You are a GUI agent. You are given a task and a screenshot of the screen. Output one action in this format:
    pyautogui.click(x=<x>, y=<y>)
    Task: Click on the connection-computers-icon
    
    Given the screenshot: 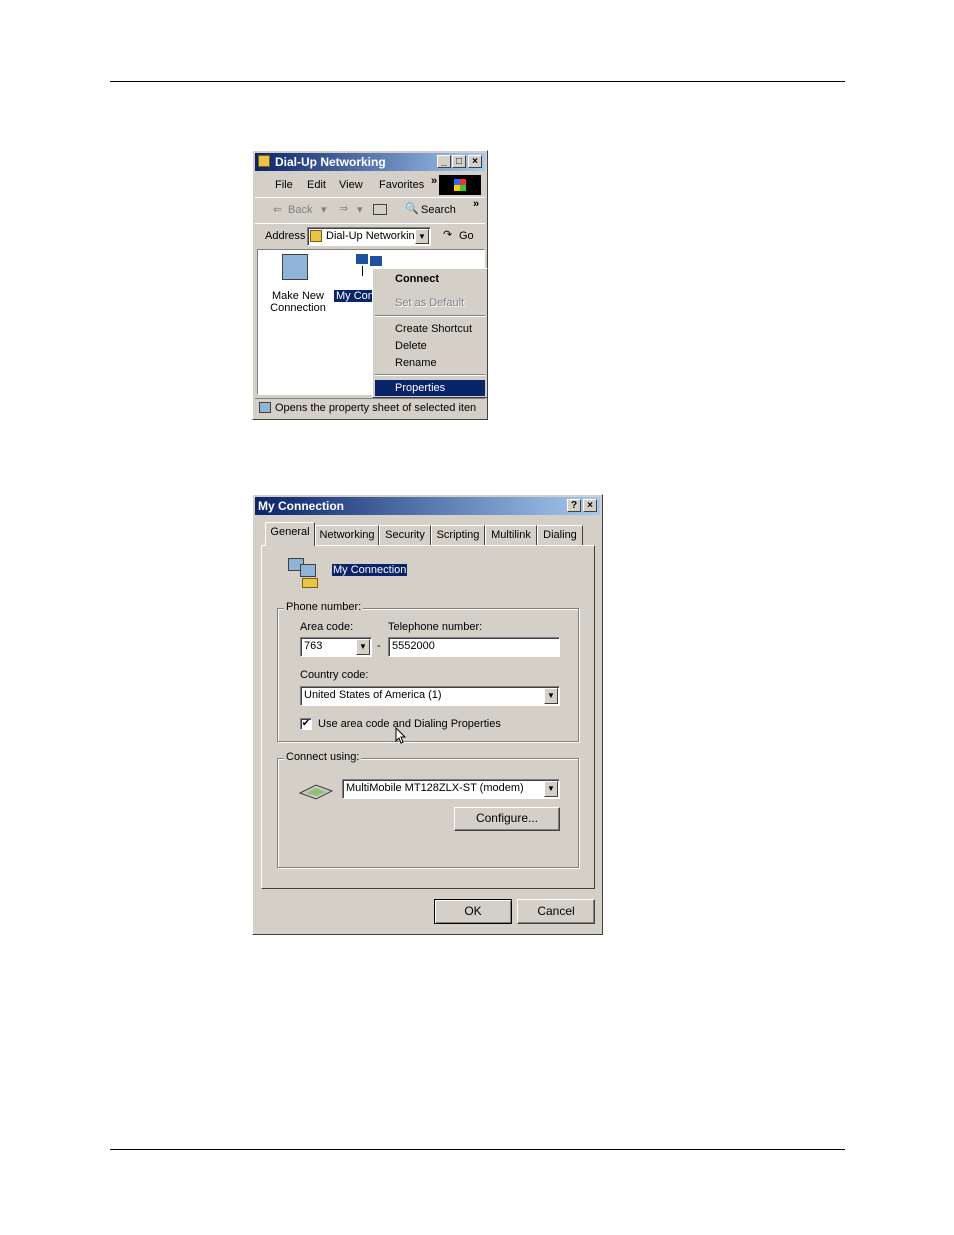 What is the action you would take?
    pyautogui.click(x=305, y=573)
    